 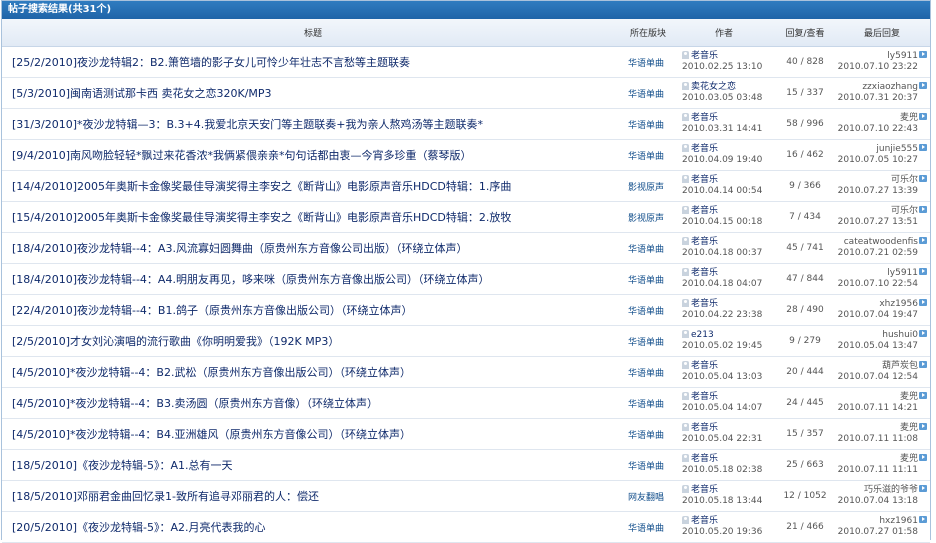 What do you see at coordinates (877, 377) in the screenshot?
I see `last-reply-date: 2010.07.04 12:54` at bounding box center [877, 377].